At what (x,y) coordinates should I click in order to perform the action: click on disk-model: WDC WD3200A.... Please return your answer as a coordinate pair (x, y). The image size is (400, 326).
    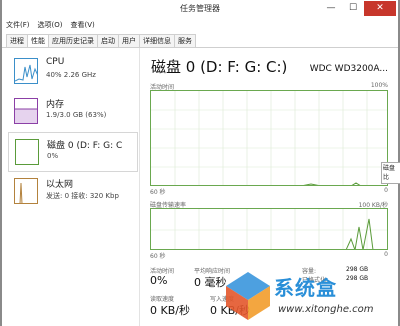
    Looking at the image, I should click on (348, 69).